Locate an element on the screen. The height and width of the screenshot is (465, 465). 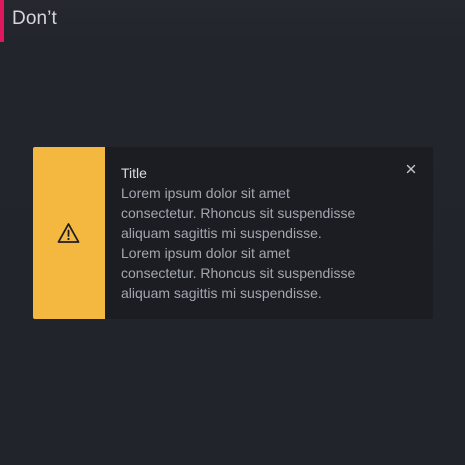
close-icon is located at coordinates (411, 169).